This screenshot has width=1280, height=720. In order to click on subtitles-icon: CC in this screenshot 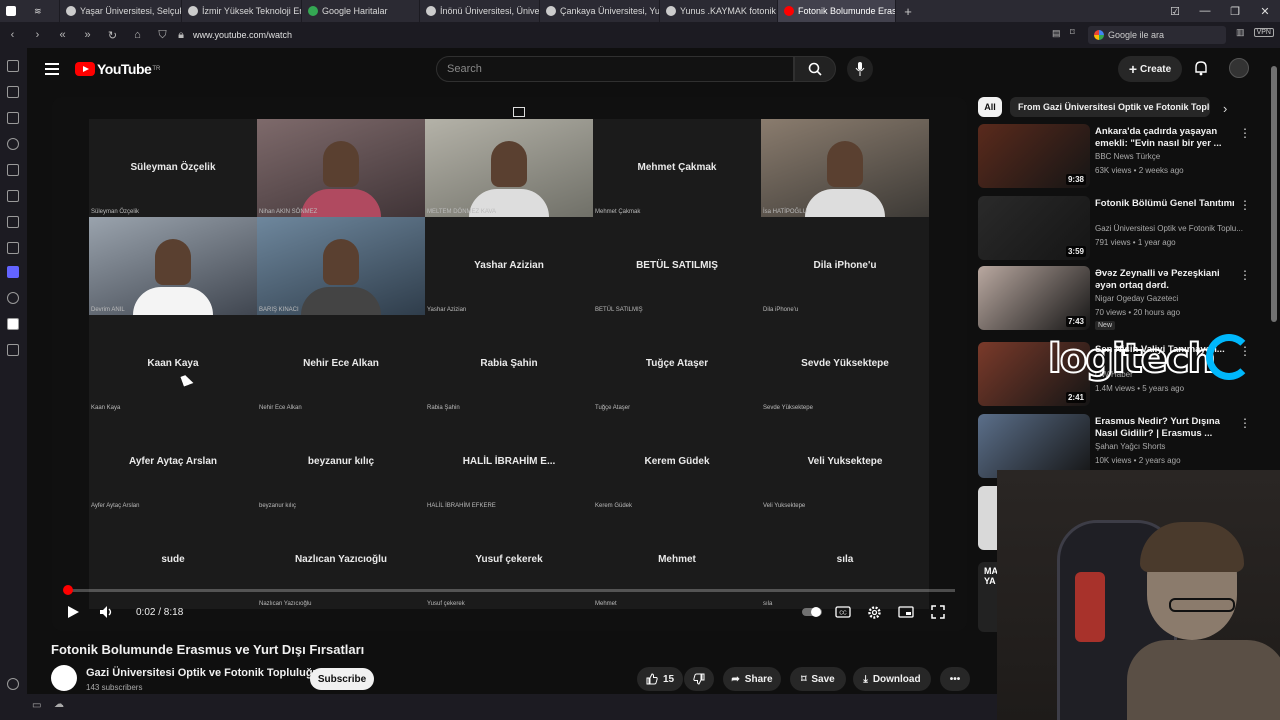, I will do `click(843, 612)`.